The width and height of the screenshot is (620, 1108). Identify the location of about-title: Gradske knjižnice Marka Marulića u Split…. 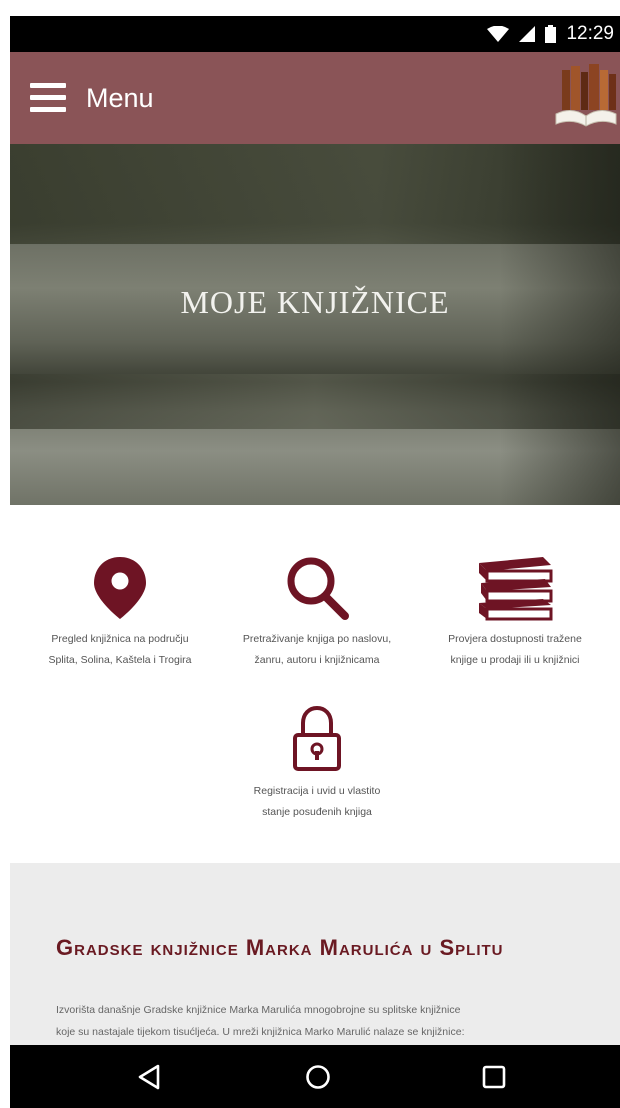
(280, 947).